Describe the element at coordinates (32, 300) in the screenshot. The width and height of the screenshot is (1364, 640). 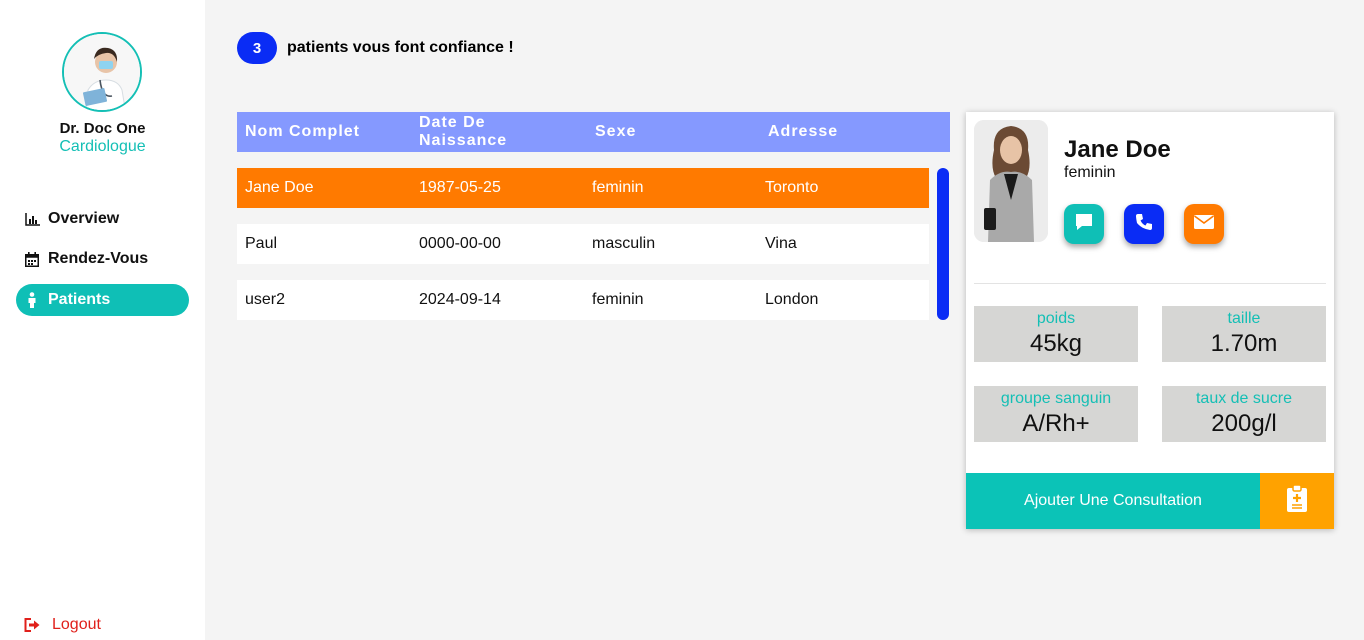
I see `person-icon` at that location.